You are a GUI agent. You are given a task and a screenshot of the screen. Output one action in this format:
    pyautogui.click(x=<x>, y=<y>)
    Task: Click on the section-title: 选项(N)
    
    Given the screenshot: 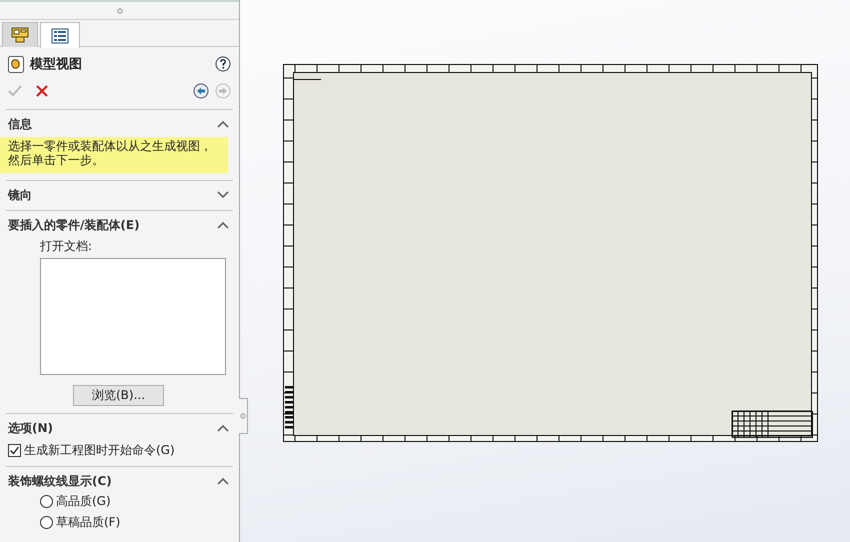 What is the action you would take?
    pyautogui.click(x=31, y=428)
    